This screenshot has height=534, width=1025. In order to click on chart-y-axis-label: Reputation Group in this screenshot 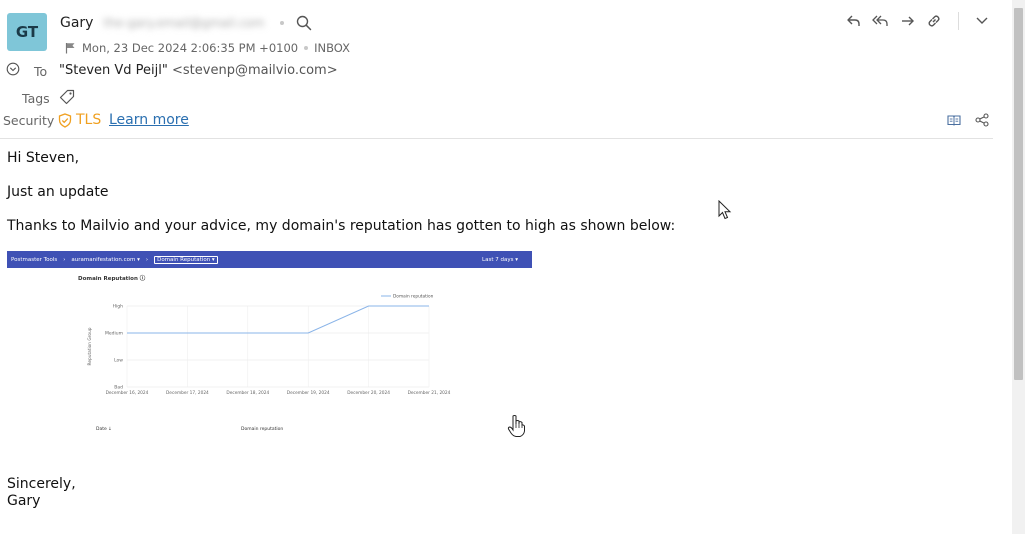, I will do `click(90, 346)`.